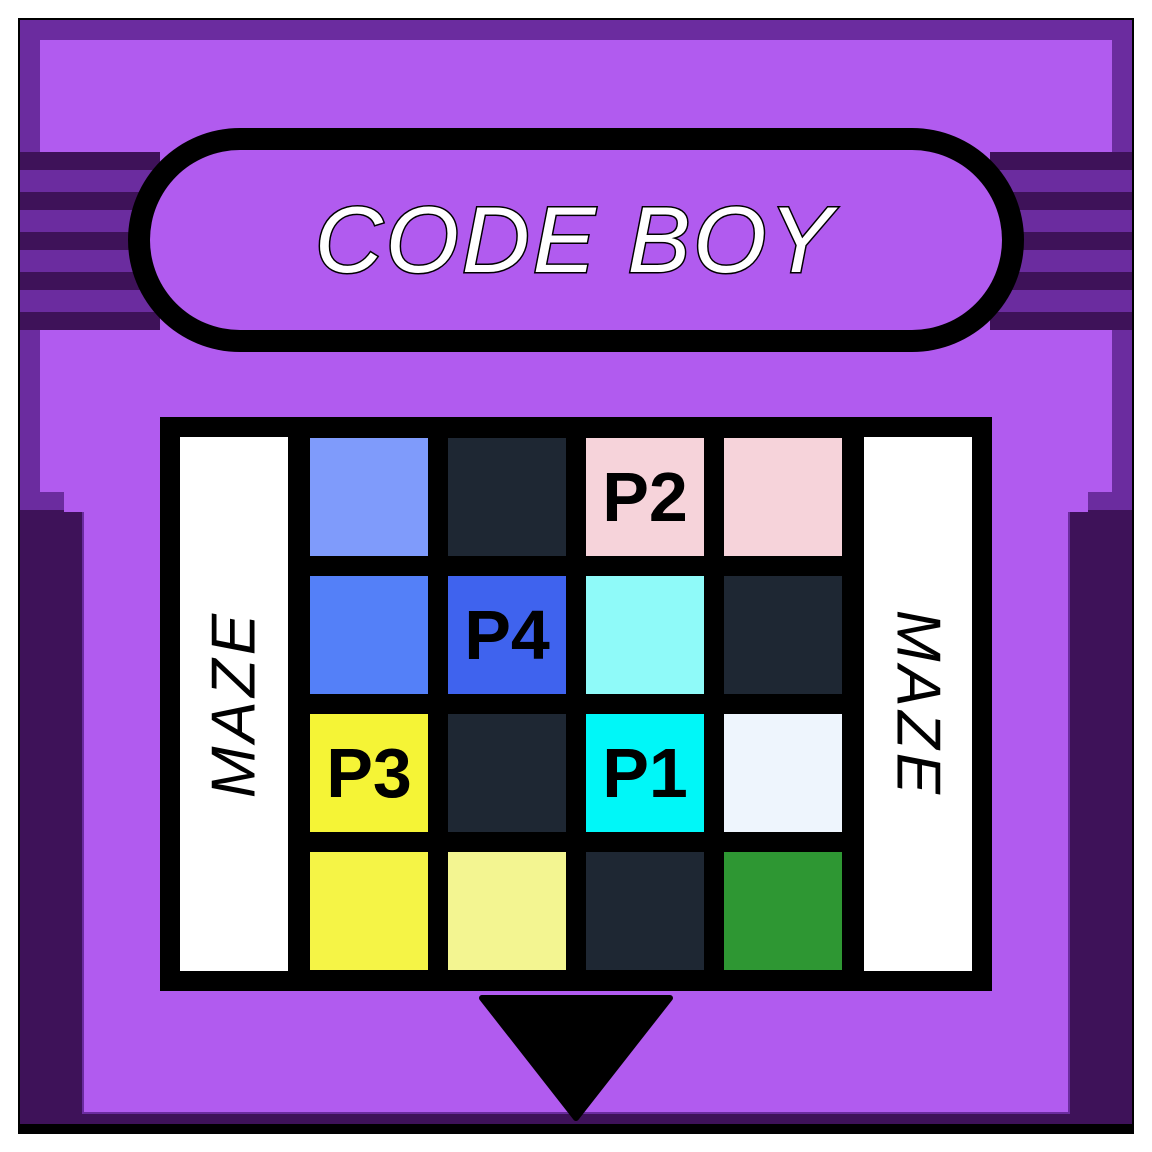 The image size is (1152, 1152). I want to click on player-tile-p3: P3, so click(369, 773).